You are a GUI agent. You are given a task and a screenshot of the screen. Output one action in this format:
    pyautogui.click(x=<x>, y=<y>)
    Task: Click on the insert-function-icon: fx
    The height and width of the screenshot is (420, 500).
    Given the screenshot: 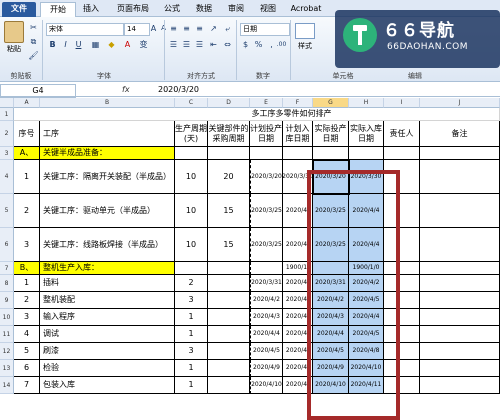 What is the action you would take?
    pyautogui.click(x=126, y=90)
    